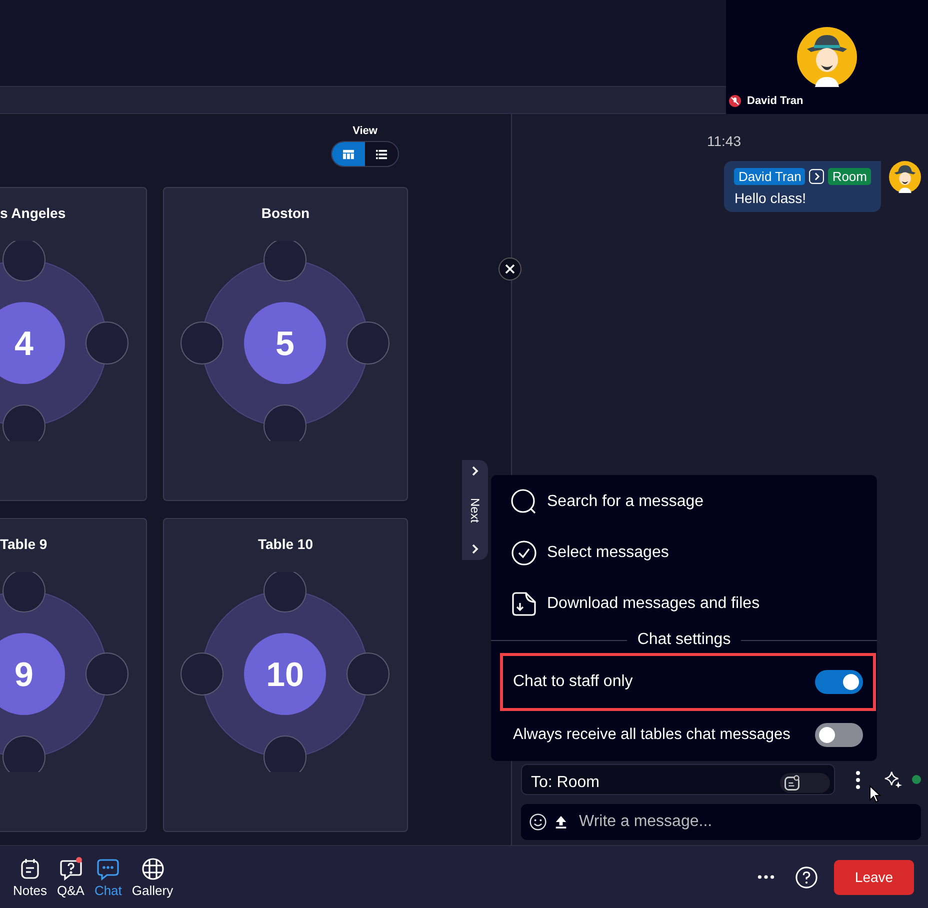 This screenshot has height=908, width=928. I want to click on recipient-tag: Room, so click(849, 176).